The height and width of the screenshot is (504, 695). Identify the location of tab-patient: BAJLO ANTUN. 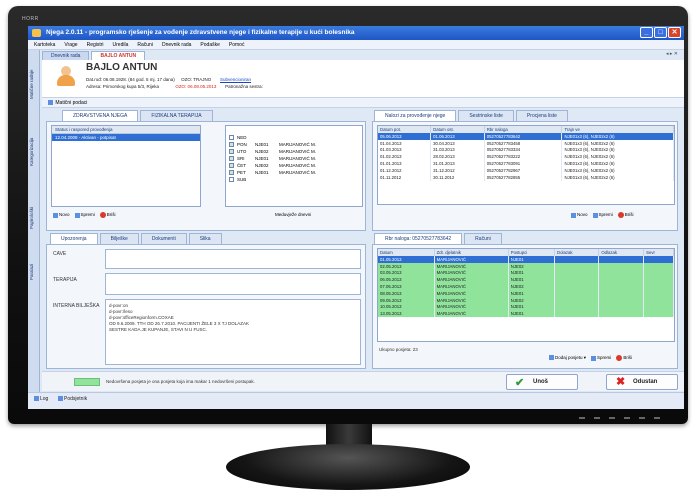
(118, 55).